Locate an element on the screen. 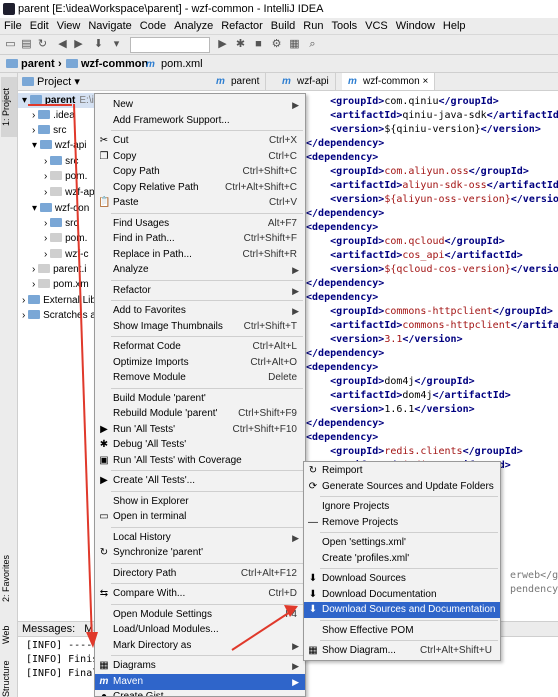 The height and width of the screenshot is (697, 558). menu-refactor: Refactor is located at coordinates (242, 26).